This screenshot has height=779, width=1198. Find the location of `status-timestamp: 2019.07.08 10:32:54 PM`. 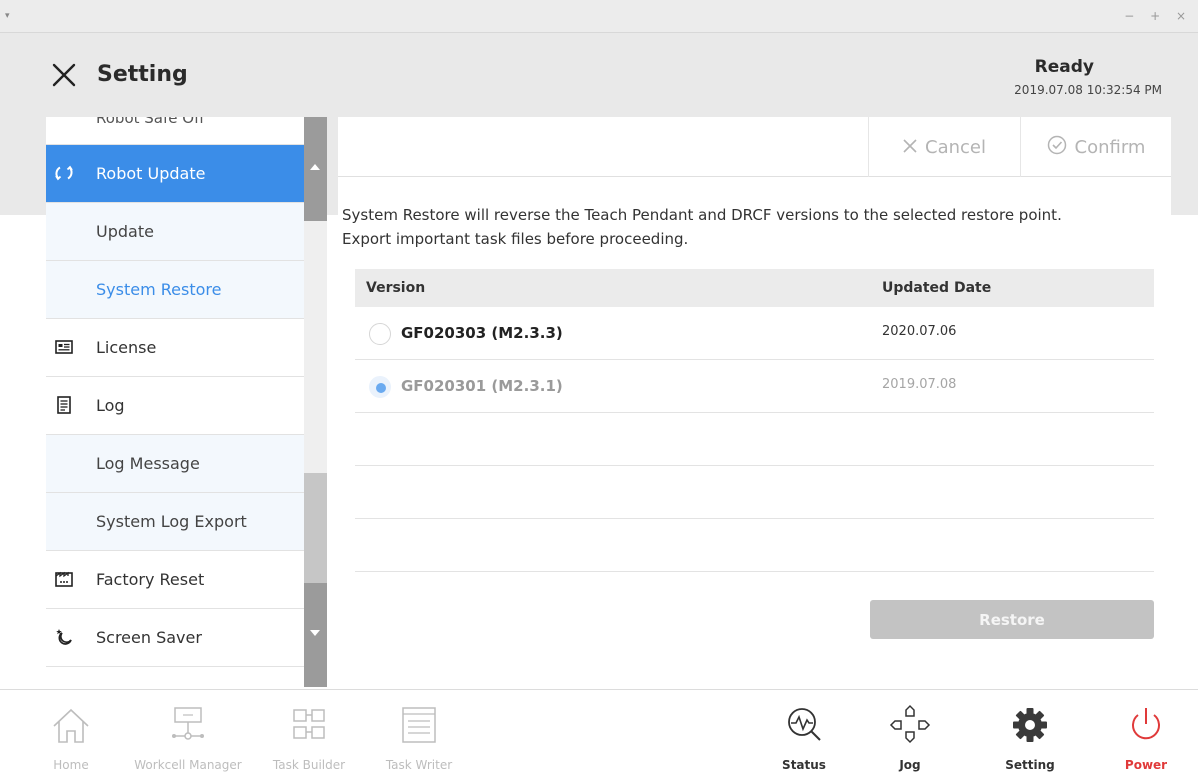

status-timestamp: 2019.07.08 10:32:54 PM is located at coordinates (1088, 90).